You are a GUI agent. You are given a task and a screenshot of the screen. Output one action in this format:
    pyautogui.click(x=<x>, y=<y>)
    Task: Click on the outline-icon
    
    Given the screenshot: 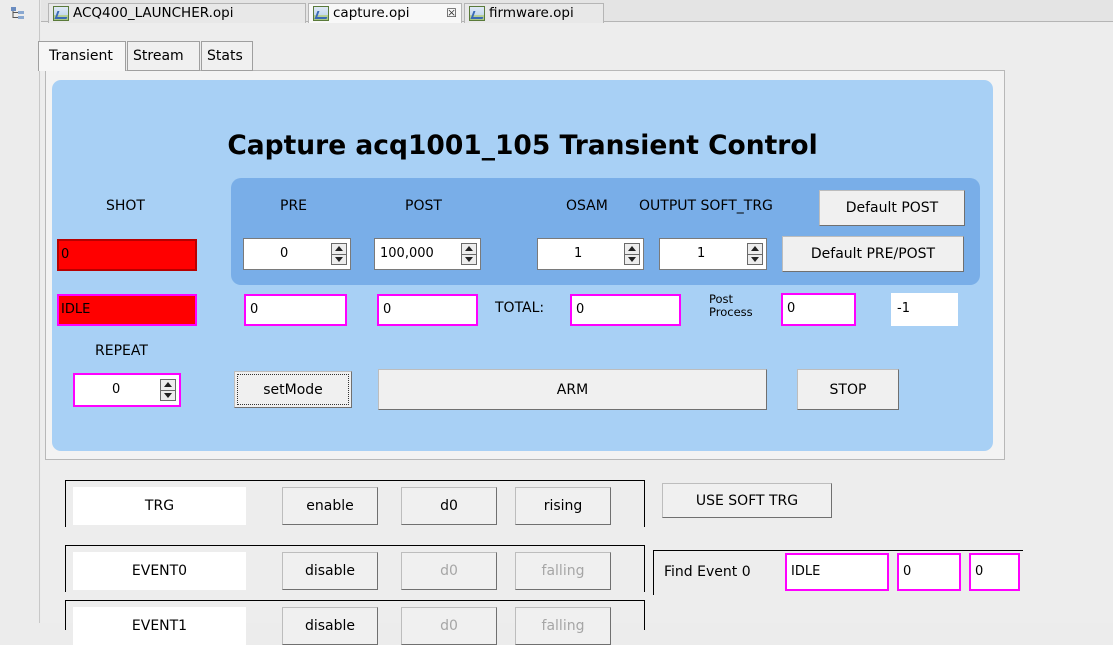 What is the action you would take?
    pyautogui.click(x=19, y=13)
    